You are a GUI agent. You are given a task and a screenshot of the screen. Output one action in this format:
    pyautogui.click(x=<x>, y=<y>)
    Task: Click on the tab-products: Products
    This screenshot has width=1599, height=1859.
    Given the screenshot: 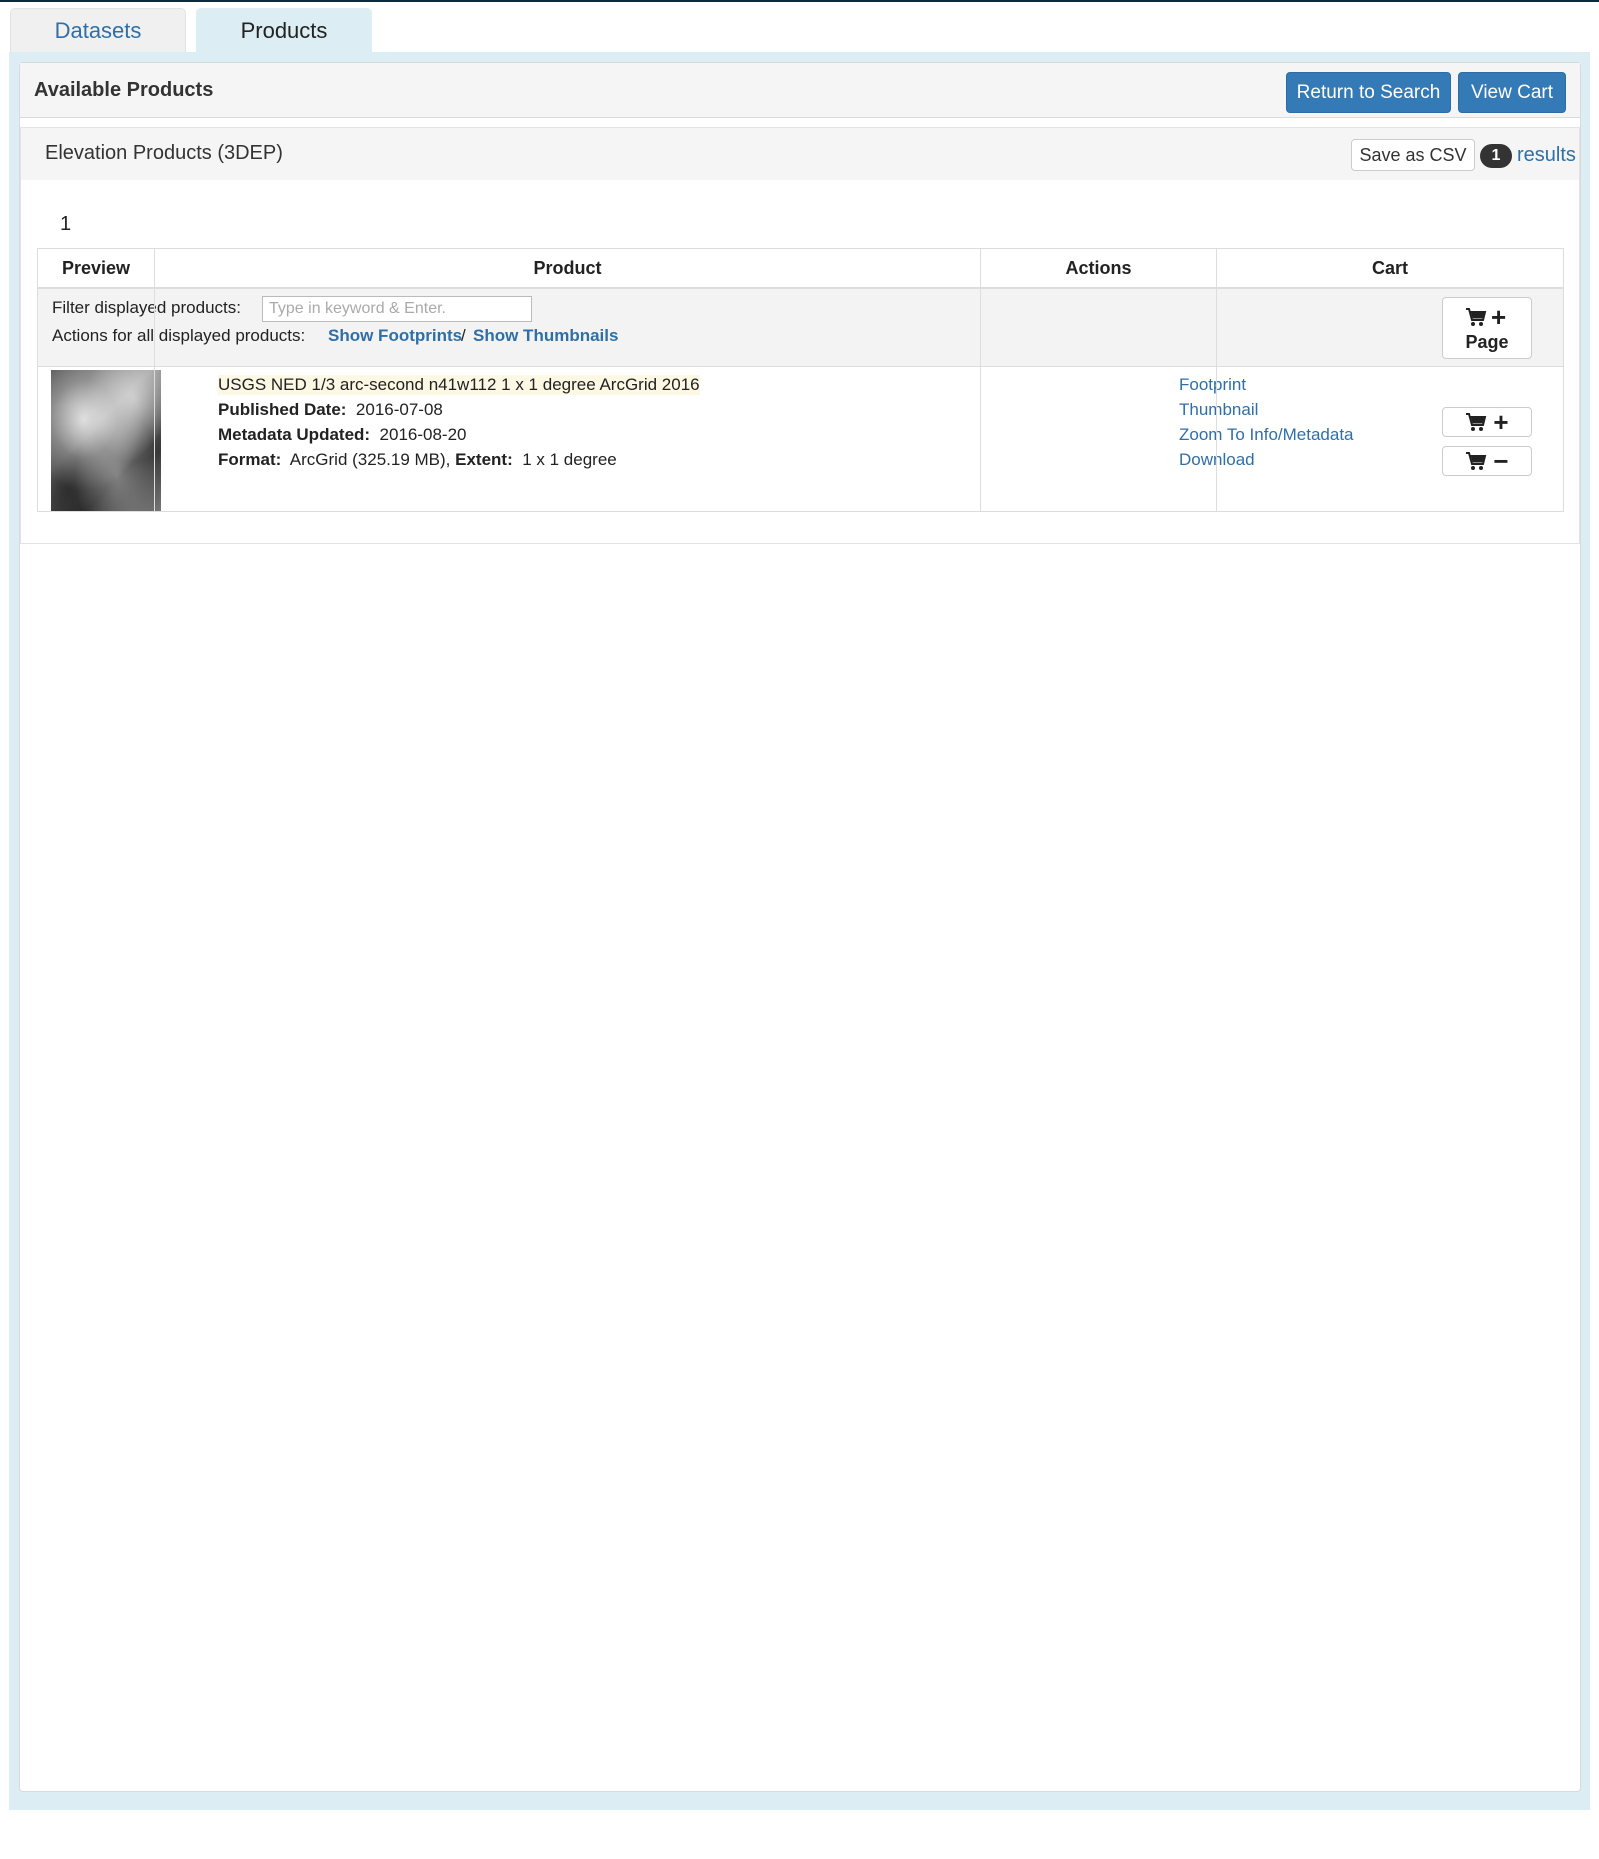 What is the action you would take?
    pyautogui.click(x=284, y=30)
    